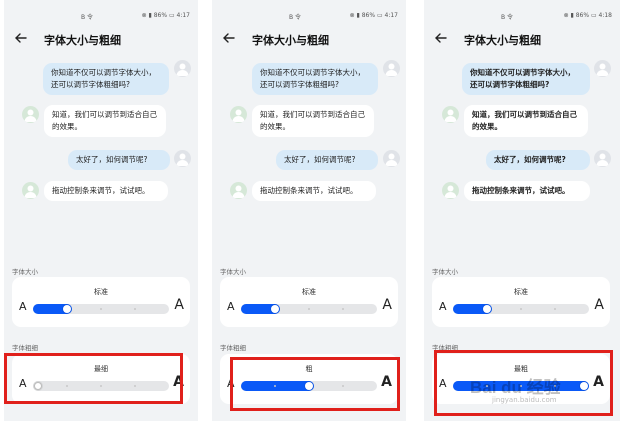 This screenshot has height=425, width=642. What do you see at coordinates (515, 387) in the screenshot?
I see `watermark-logo: Bai du 经验` at bounding box center [515, 387].